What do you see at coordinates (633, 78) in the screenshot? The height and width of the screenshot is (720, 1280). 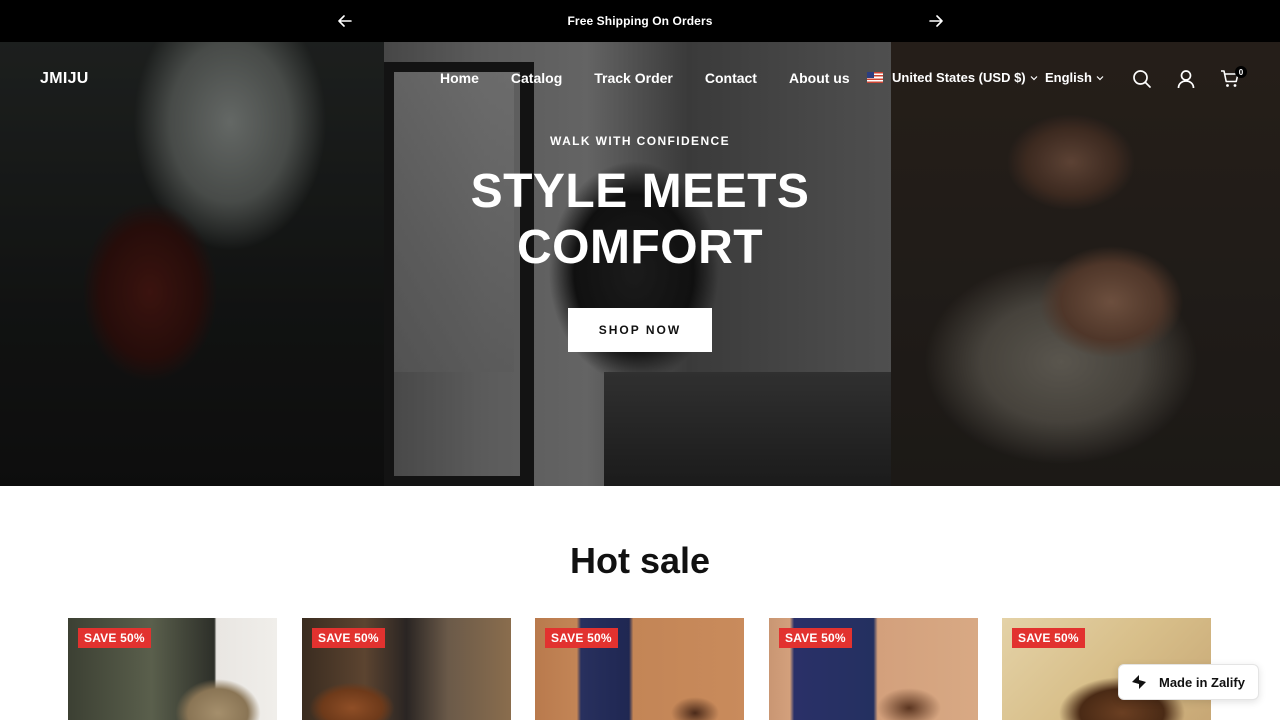 I see `nav-item-track-order: Track Order` at bounding box center [633, 78].